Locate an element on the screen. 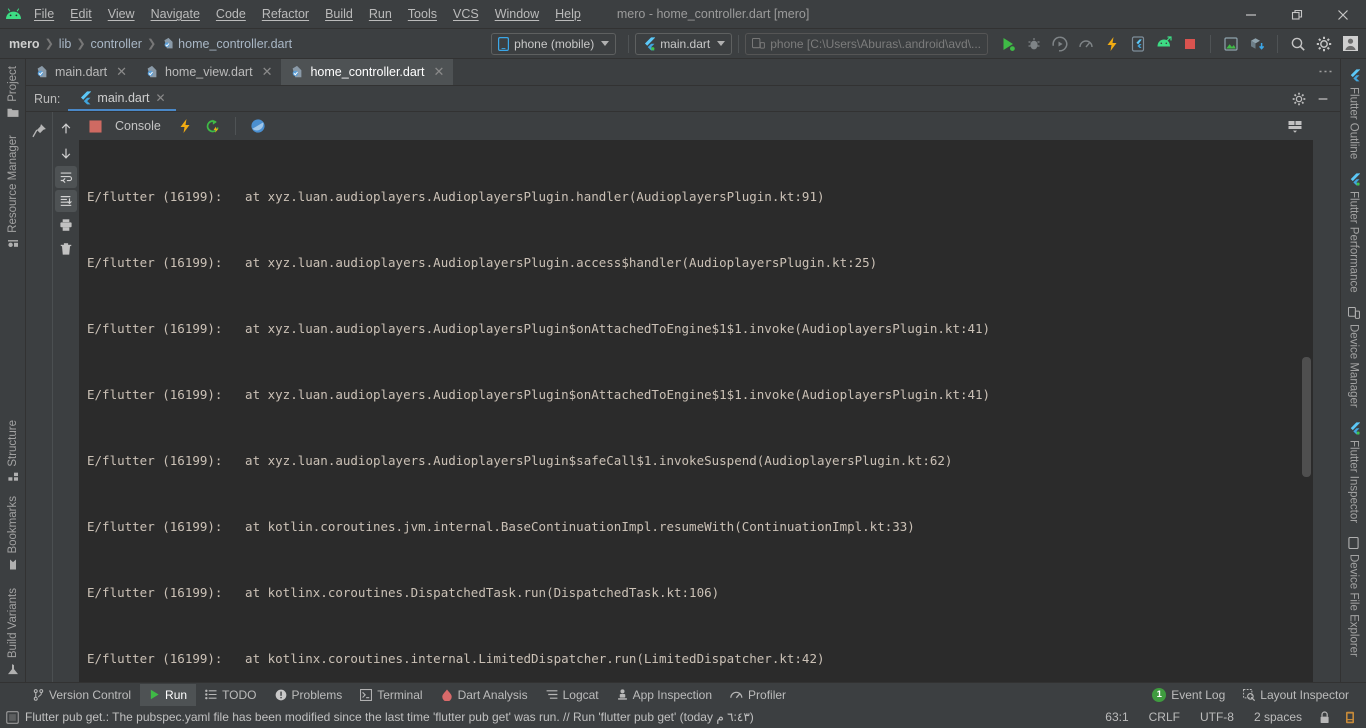  editor-tab-home-controller-dart: home_controller.dart ✕ is located at coordinates (367, 72).